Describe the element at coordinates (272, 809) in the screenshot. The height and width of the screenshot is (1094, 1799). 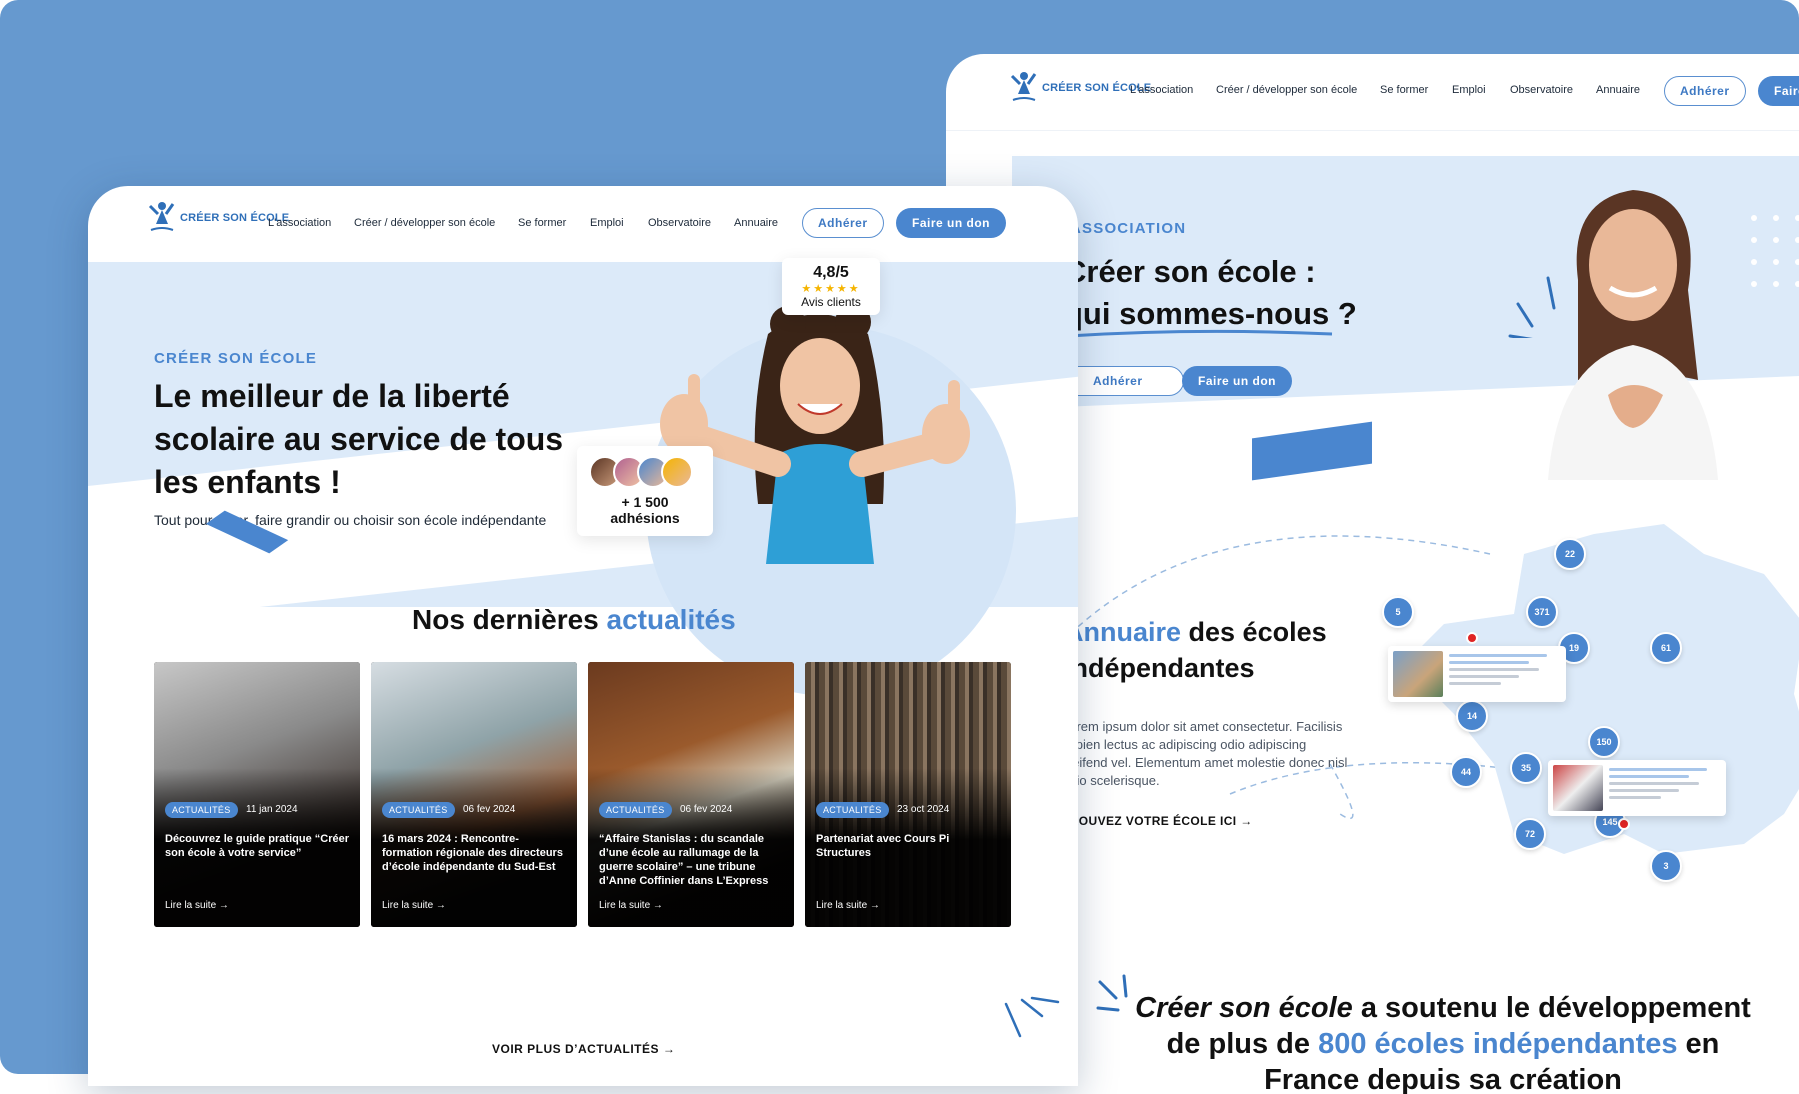
I see `news-card-date: 11 jan 2024` at that location.